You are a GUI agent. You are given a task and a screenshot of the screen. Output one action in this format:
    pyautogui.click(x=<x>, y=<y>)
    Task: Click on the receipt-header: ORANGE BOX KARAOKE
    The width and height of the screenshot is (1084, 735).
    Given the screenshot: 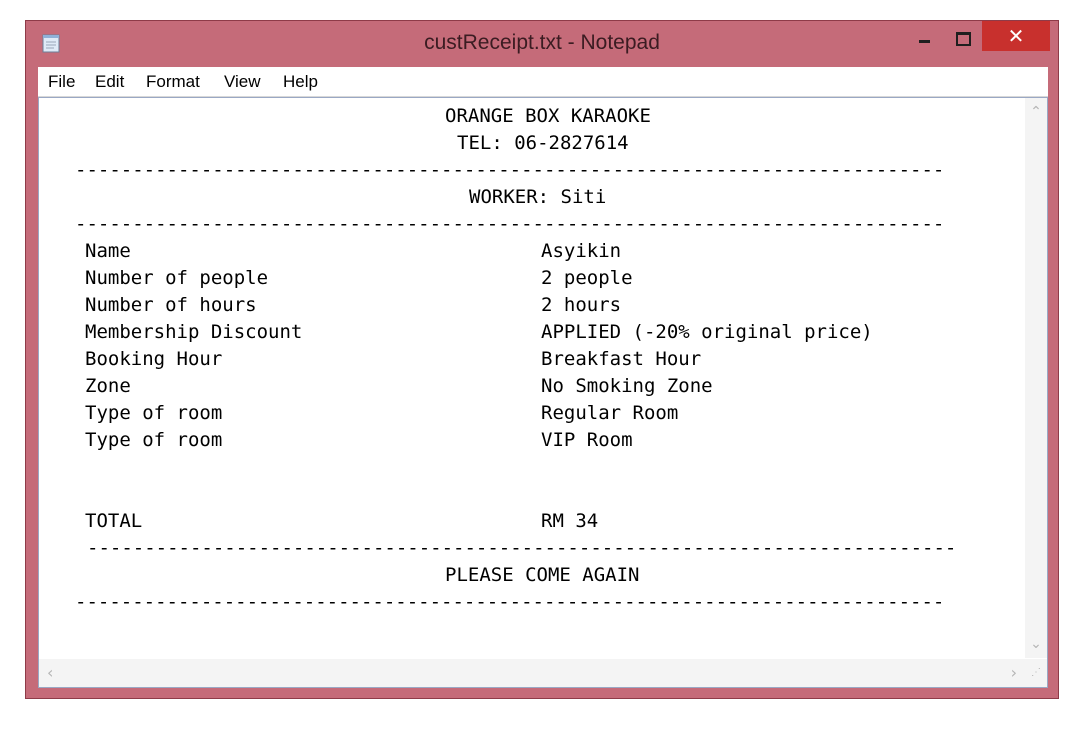 What is the action you would take?
    pyautogui.click(x=548, y=116)
    